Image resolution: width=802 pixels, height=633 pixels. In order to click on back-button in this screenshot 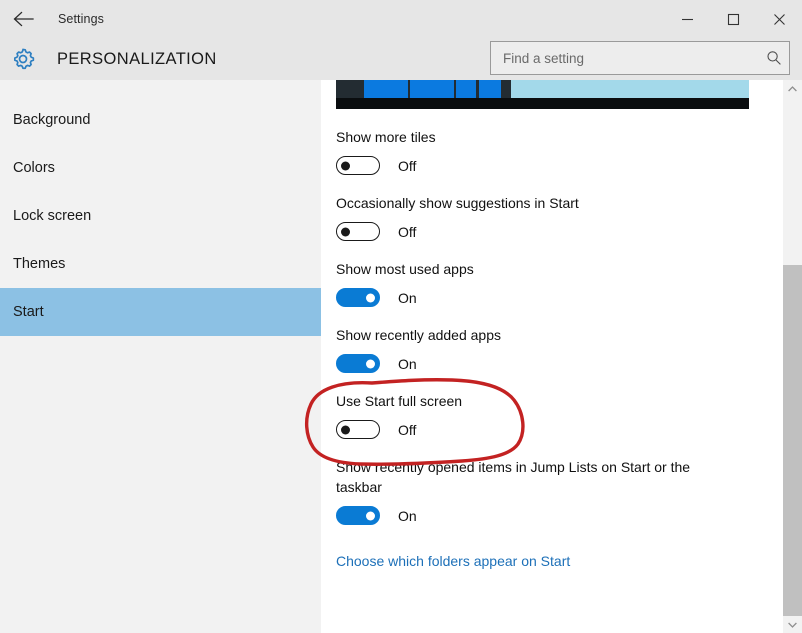, I will do `click(23, 19)`.